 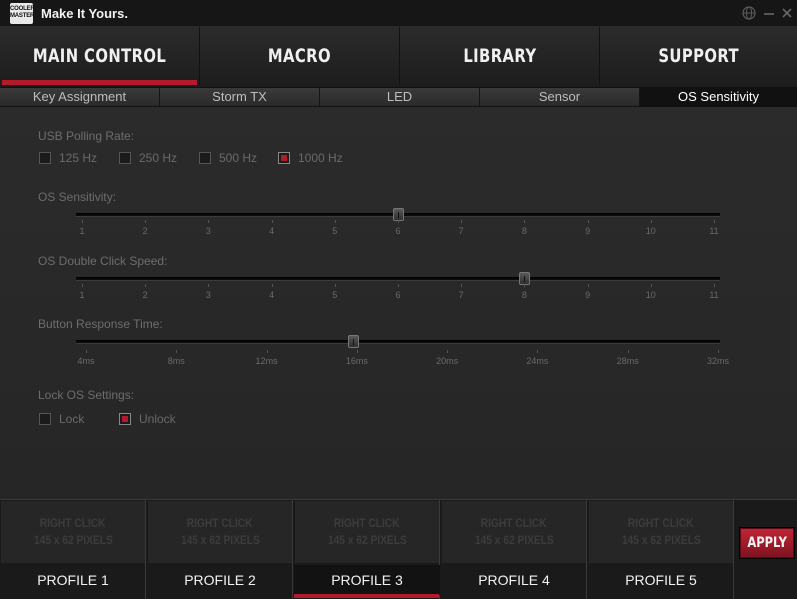 I want to click on unlock-checkbox: Unlock, so click(x=147, y=419).